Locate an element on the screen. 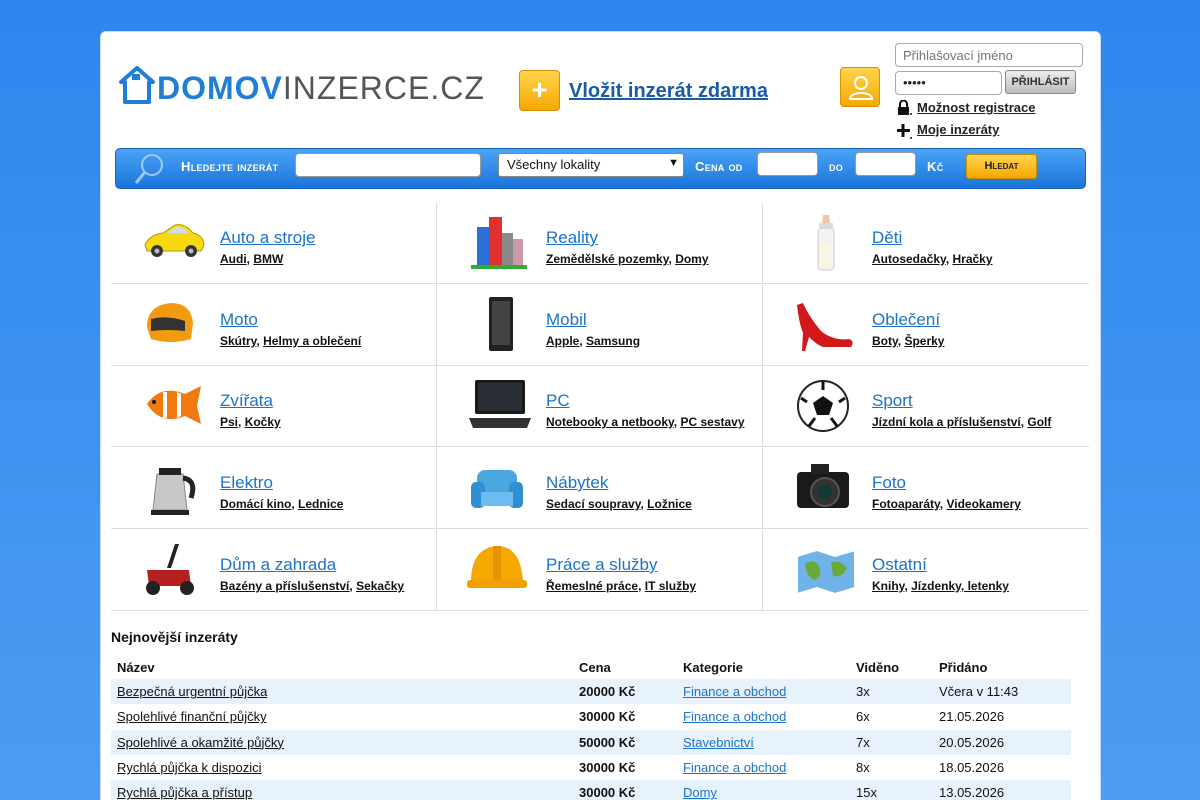 The height and width of the screenshot is (800, 1200). password-input: ••••• is located at coordinates (948, 83).